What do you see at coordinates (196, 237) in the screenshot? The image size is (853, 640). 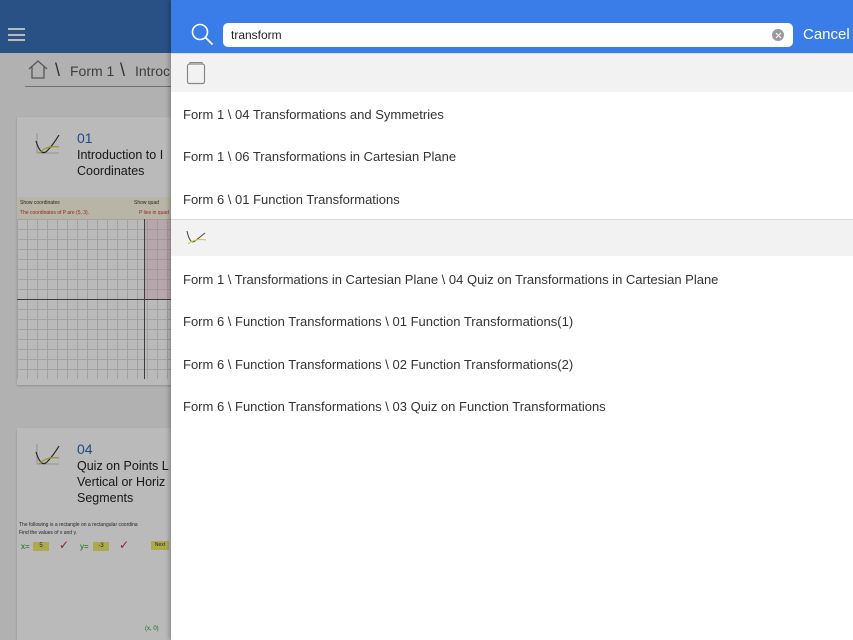 I see `graph-icon` at bounding box center [196, 237].